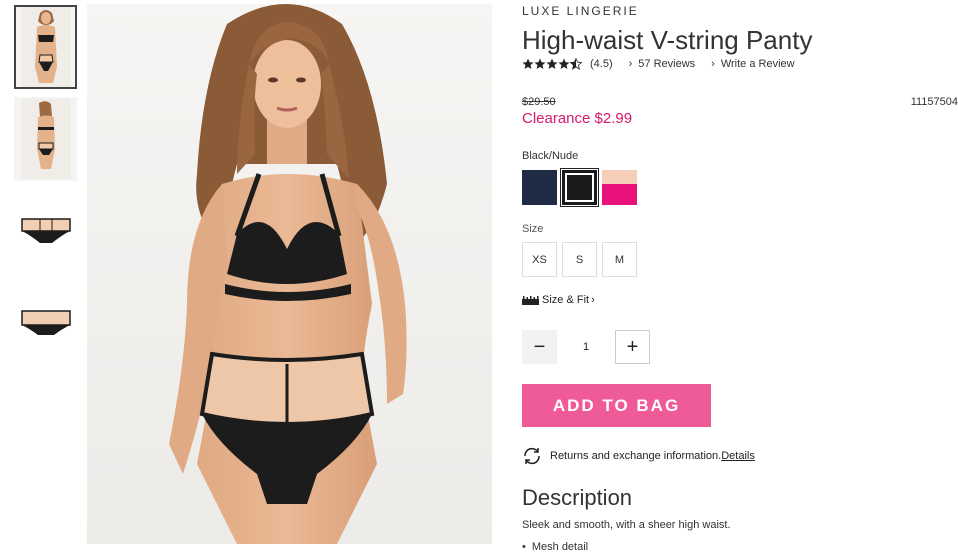 The width and height of the screenshot is (958, 553). Describe the element at coordinates (619, 187) in the screenshot. I see `swatch-nude-pink` at that location.